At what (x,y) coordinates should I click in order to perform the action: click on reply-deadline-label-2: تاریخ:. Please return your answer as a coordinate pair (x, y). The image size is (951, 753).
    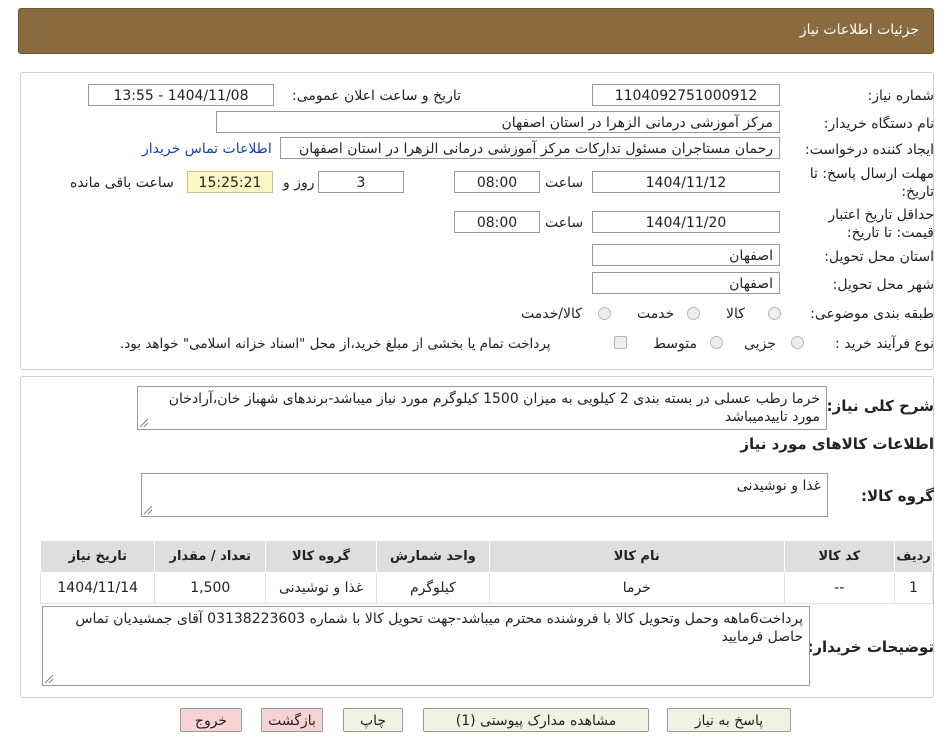
    Looking at the image, I should click on (917, 192).